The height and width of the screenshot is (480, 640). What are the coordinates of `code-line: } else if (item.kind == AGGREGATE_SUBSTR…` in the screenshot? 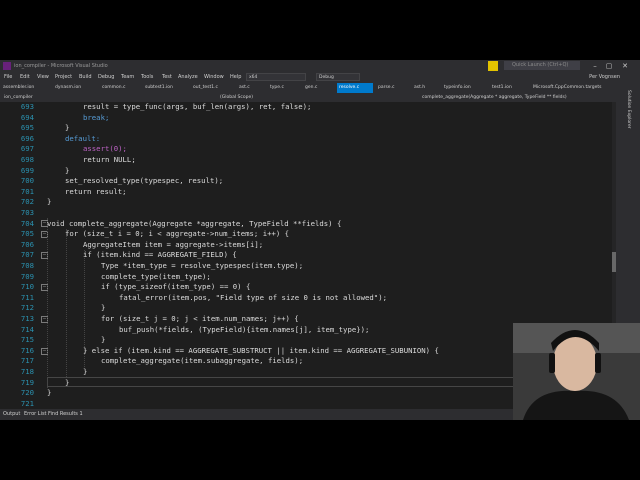 It's located at (243, 350).